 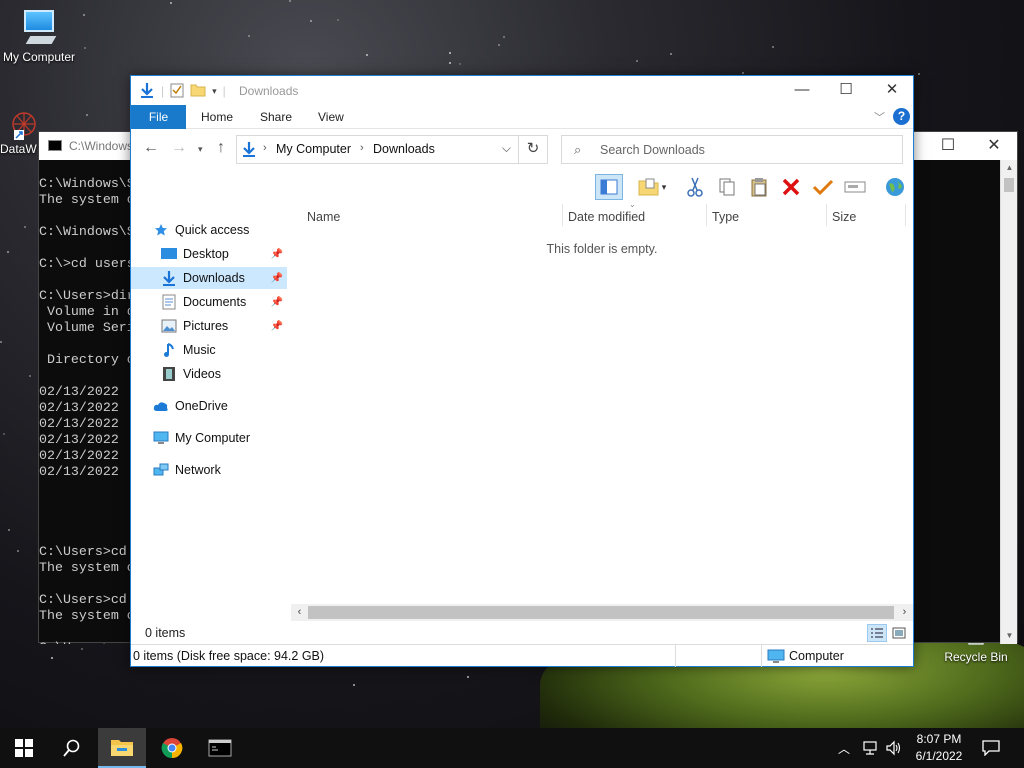 I want to click on nav-documents: Documents 📌, so click(x=209, y=302).